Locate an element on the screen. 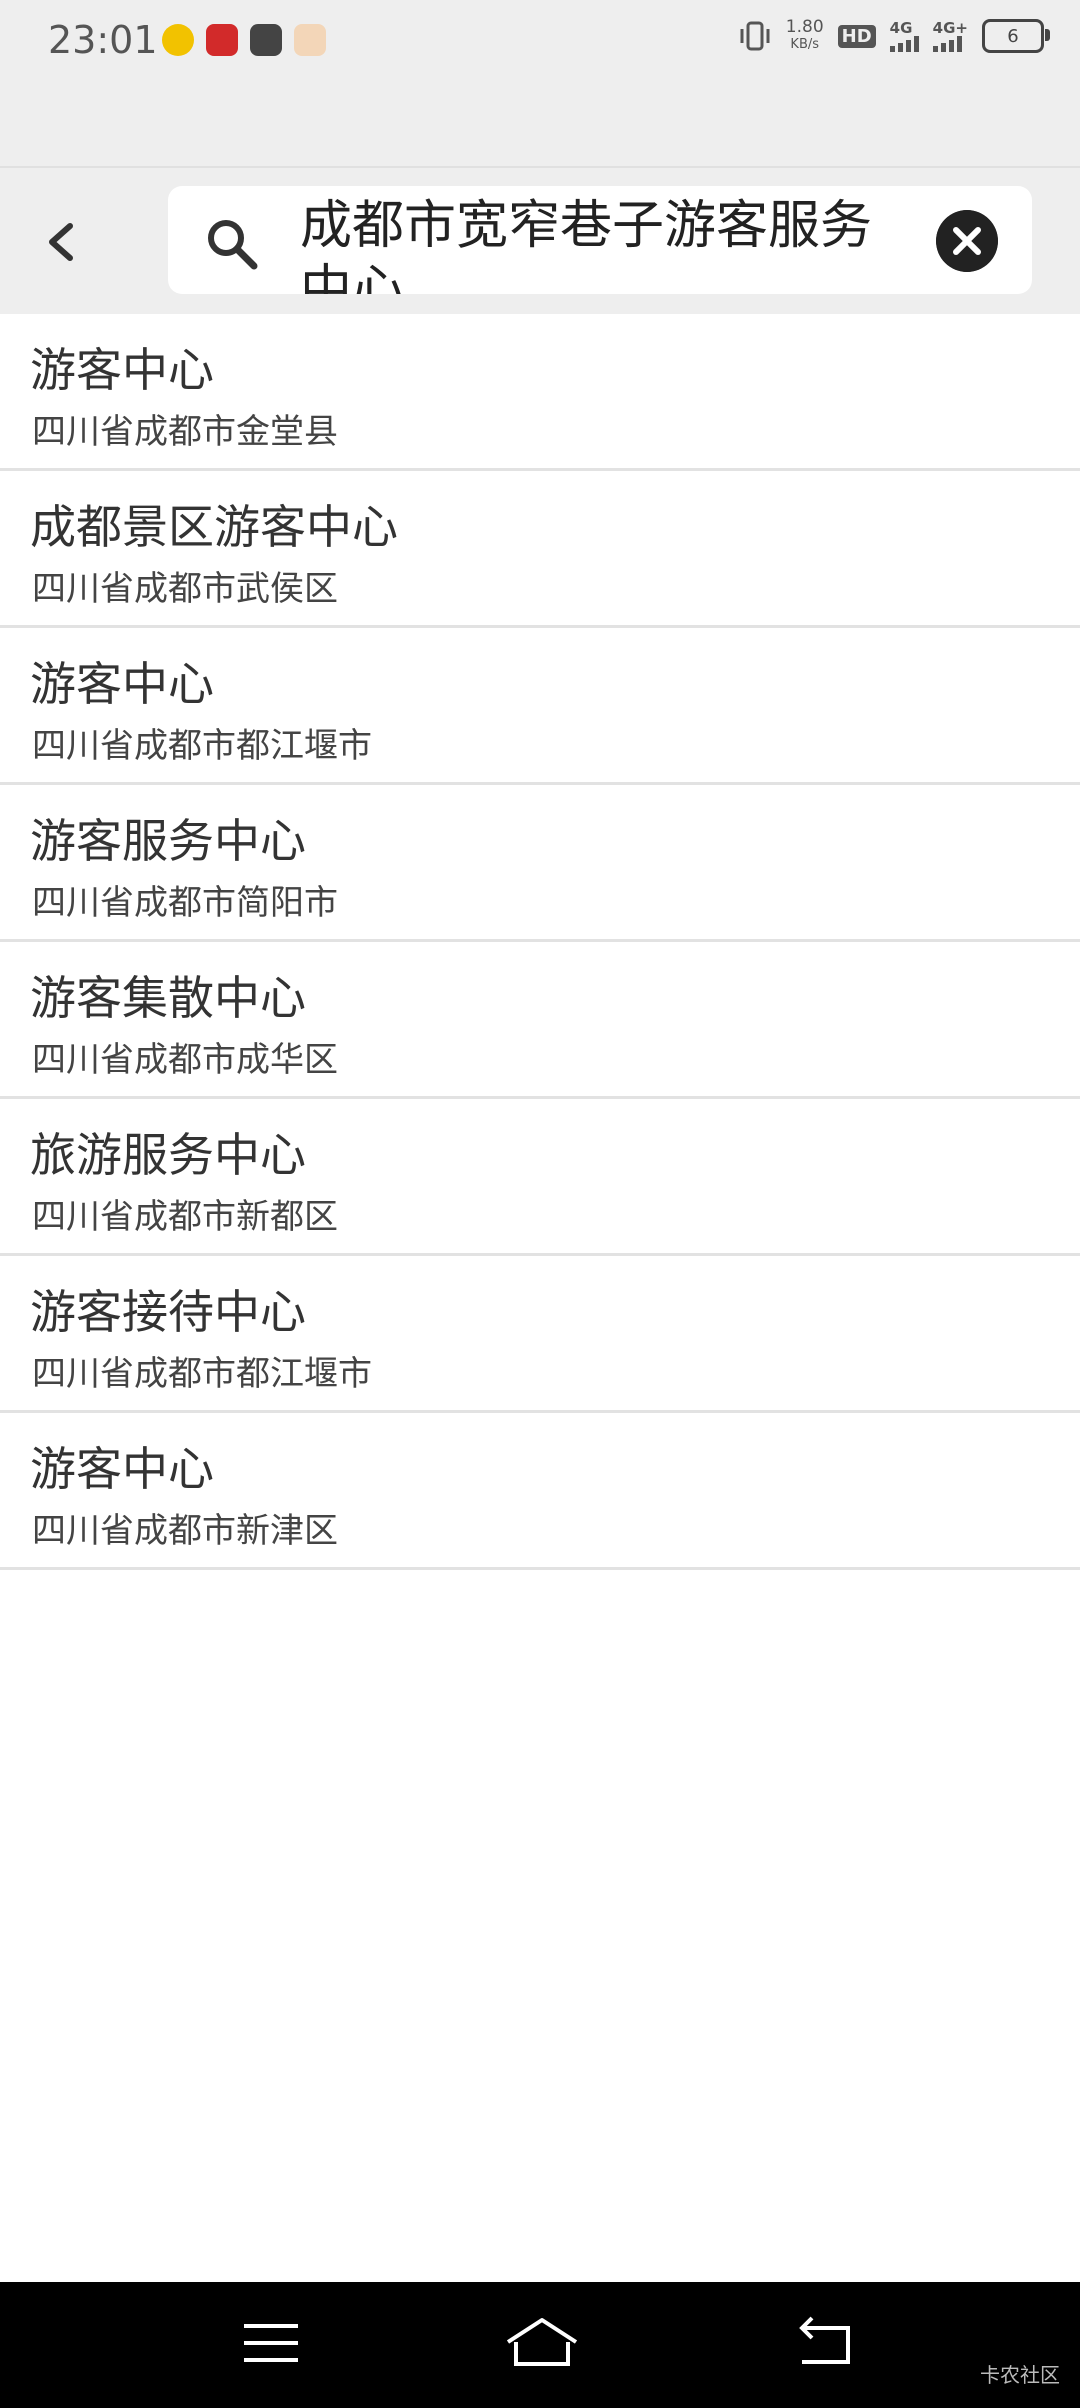  back-arrow-icon is located at coordinates (62, 242).